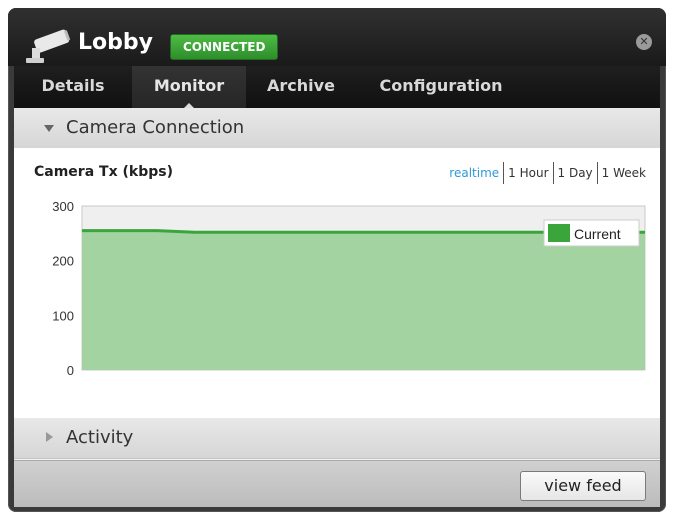  I want to click on close-icon: ✕, so click(644, 42).